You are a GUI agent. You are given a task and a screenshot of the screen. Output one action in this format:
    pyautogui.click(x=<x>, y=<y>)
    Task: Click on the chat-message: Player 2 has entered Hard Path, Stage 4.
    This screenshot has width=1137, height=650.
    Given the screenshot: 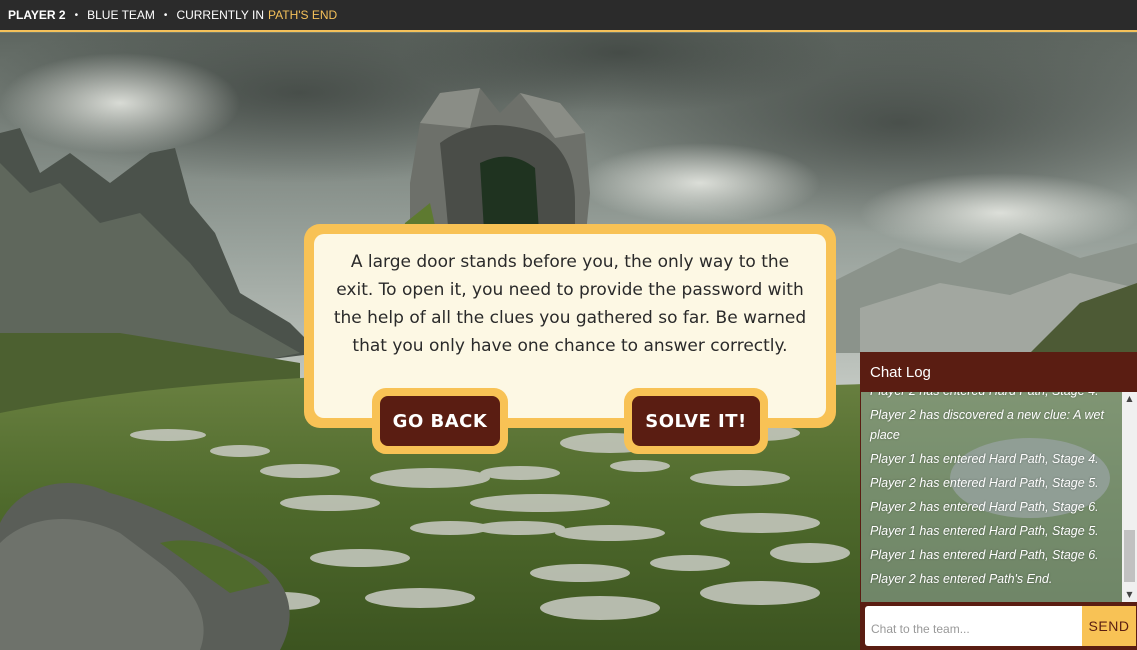 What is the action you would take?
    pyautogui.click(x=992, y=396)
    